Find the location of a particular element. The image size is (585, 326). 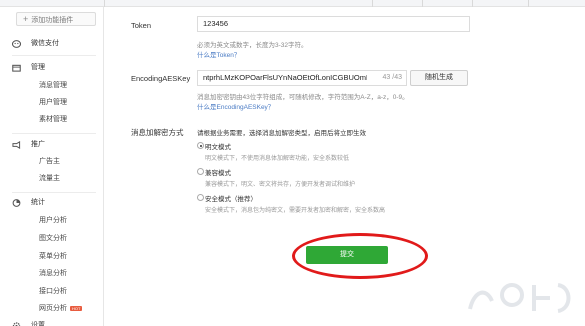

aeskey-help-link: 什么是EncodingAESKey？ is located at coordinates (235, 106).